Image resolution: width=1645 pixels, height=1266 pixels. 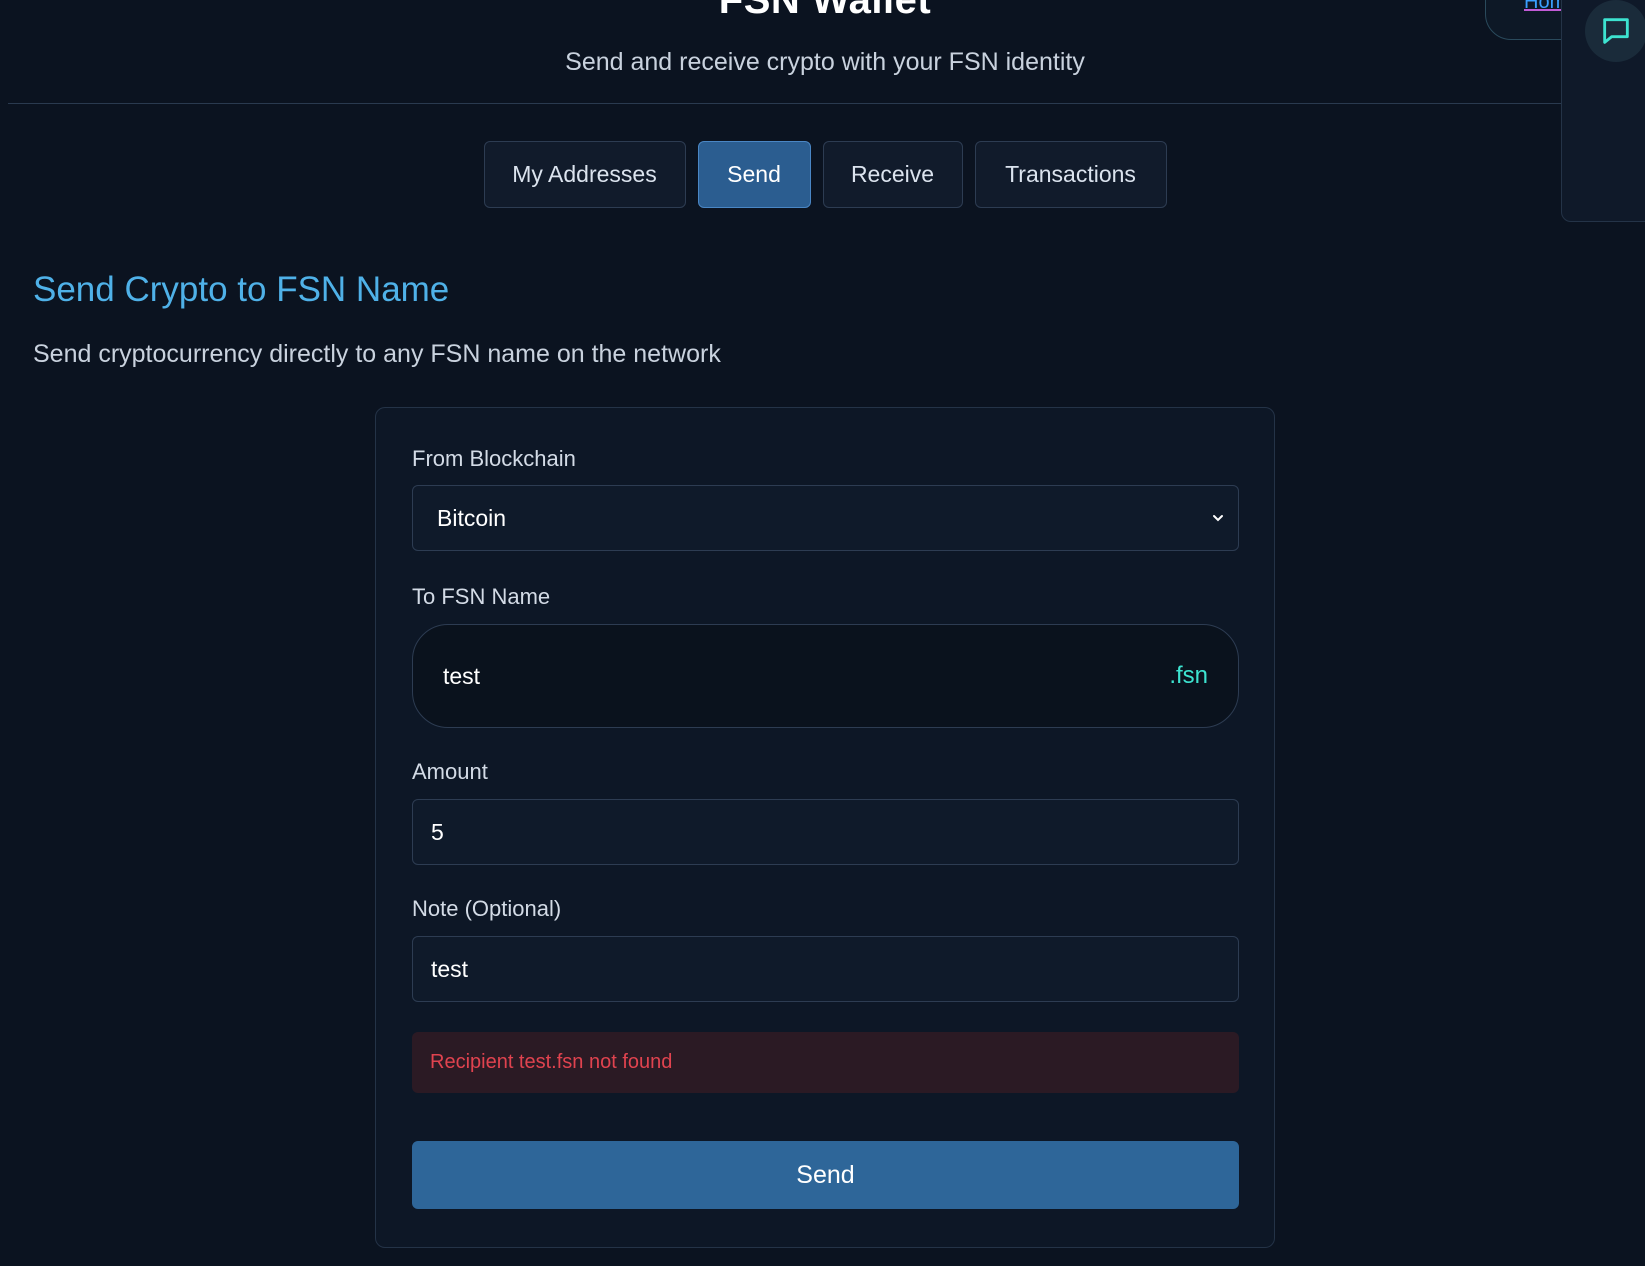 What do you see at coordinates (487, 908) in the screenshot?
I see `note-label: Note (Optional)` at bounding box center [487, 908].